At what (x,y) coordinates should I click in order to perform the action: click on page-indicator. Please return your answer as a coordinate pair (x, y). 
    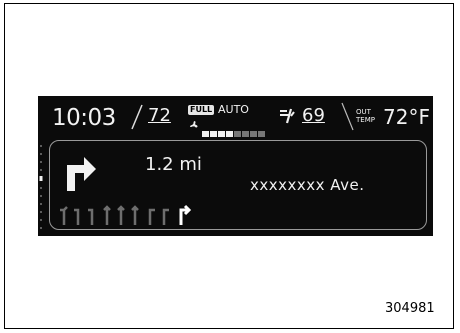
    Looking at the image, I should click on (41, 187).